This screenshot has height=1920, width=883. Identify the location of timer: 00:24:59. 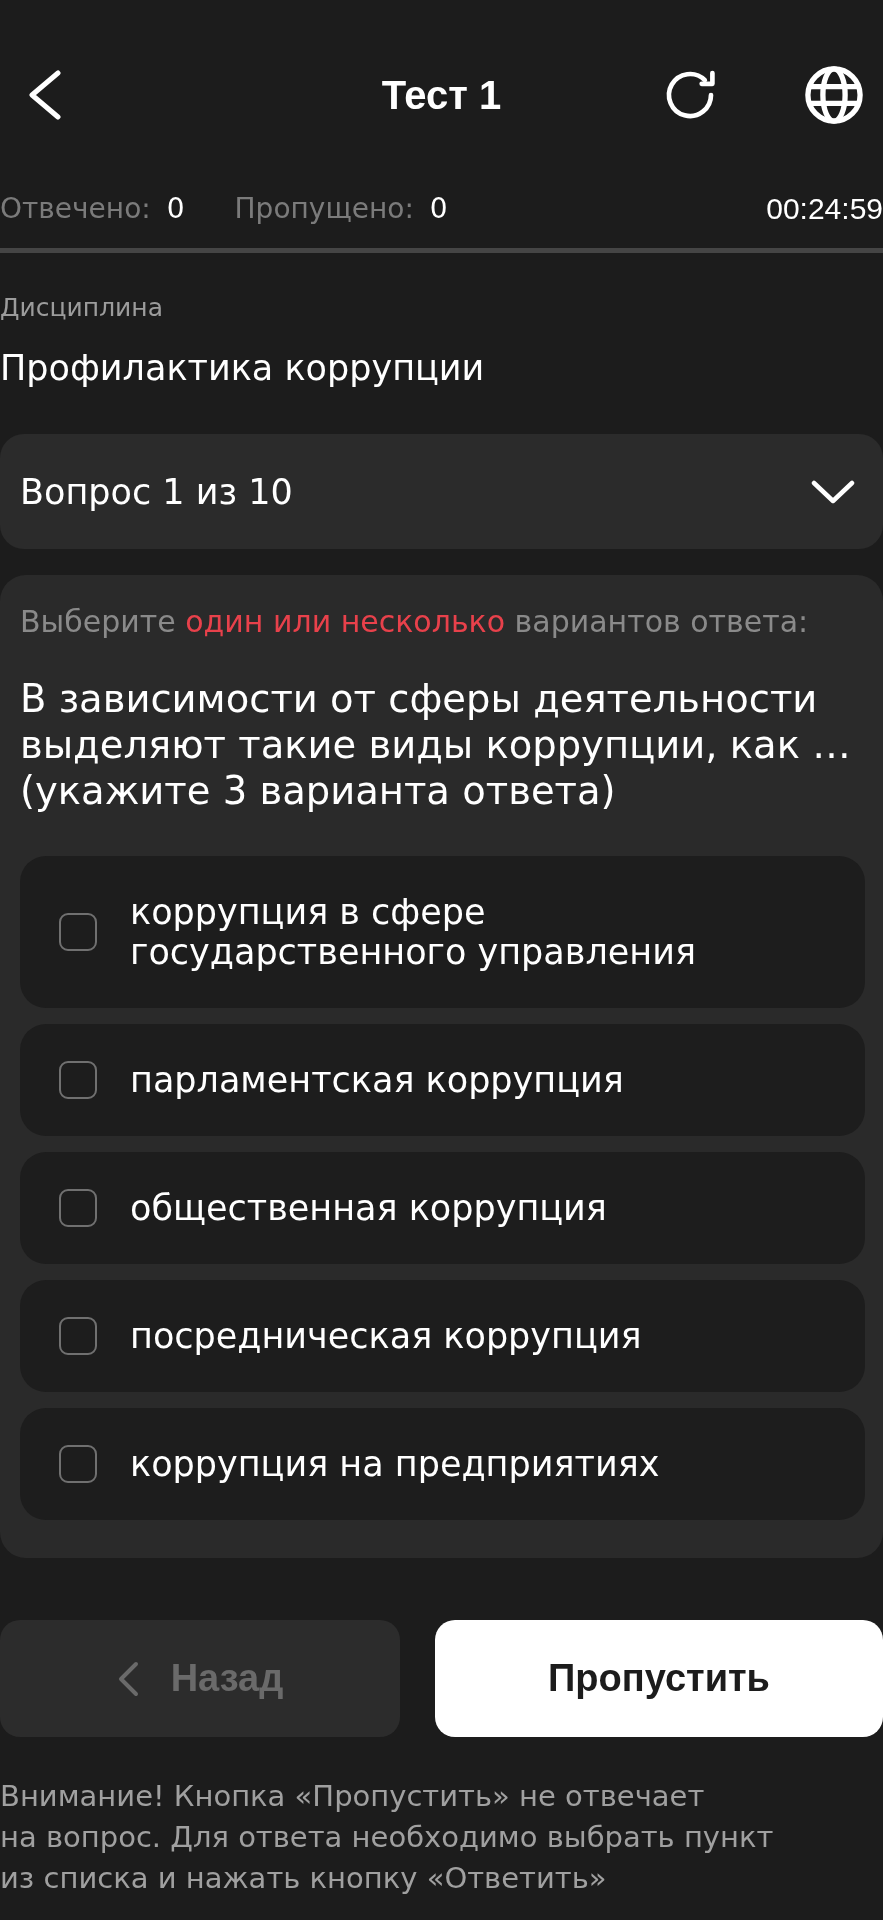
(824, 209).